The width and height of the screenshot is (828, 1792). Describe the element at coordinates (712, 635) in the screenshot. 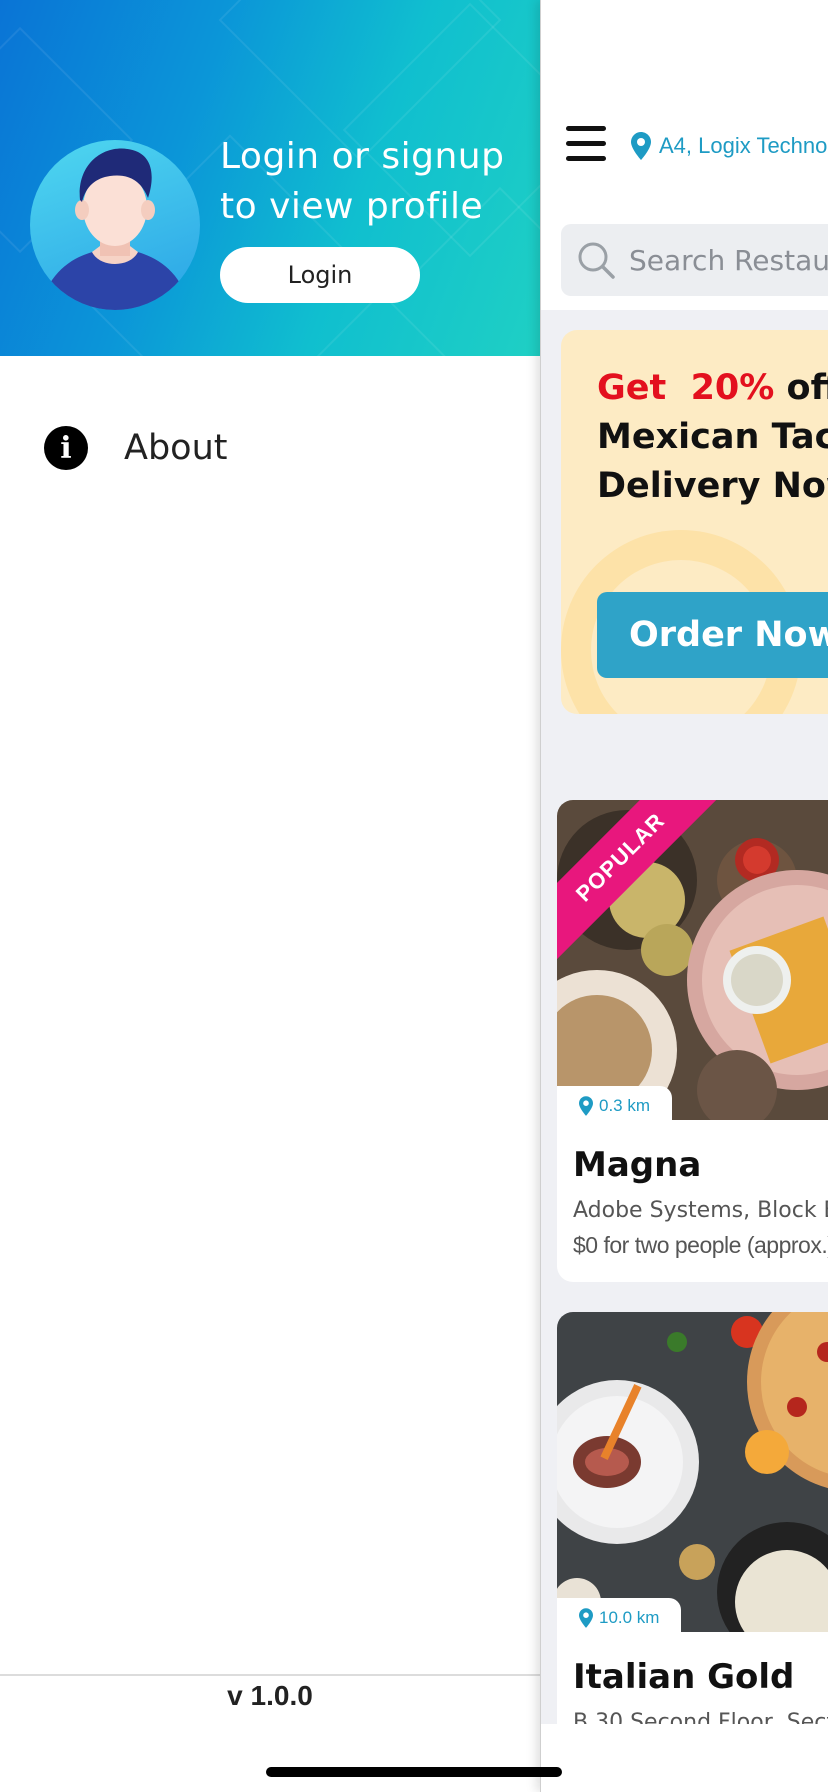

I see `order-now-button: Order Now` at that location.